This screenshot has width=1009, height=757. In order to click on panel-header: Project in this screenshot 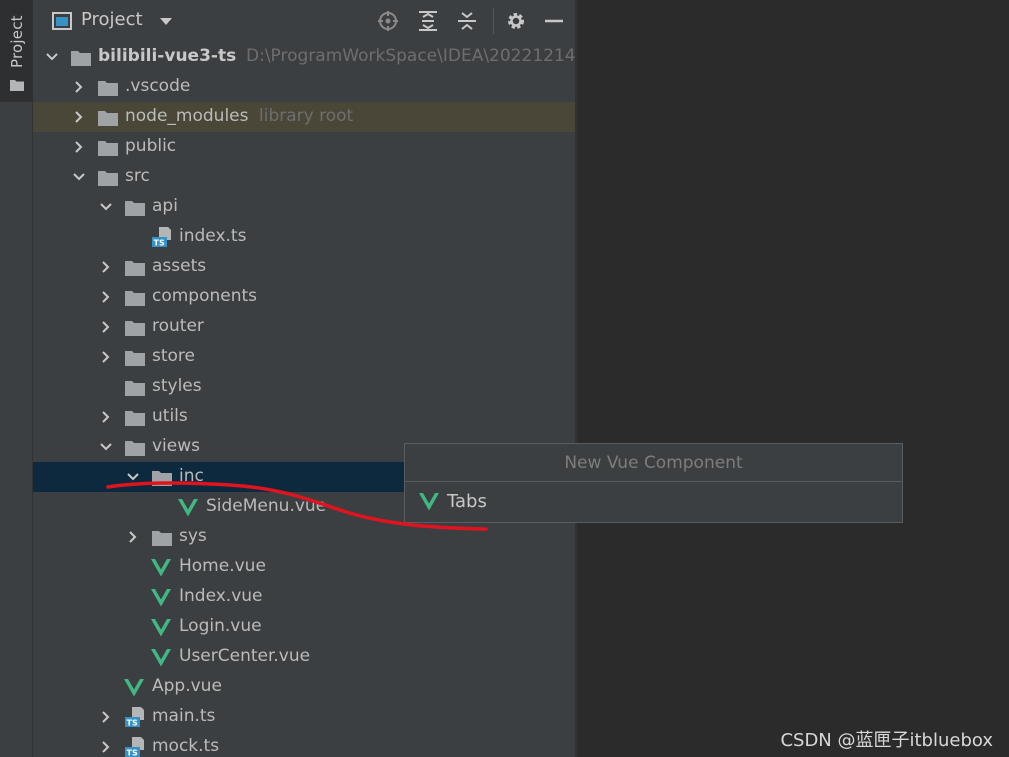, I will do `click(304, 21)`.